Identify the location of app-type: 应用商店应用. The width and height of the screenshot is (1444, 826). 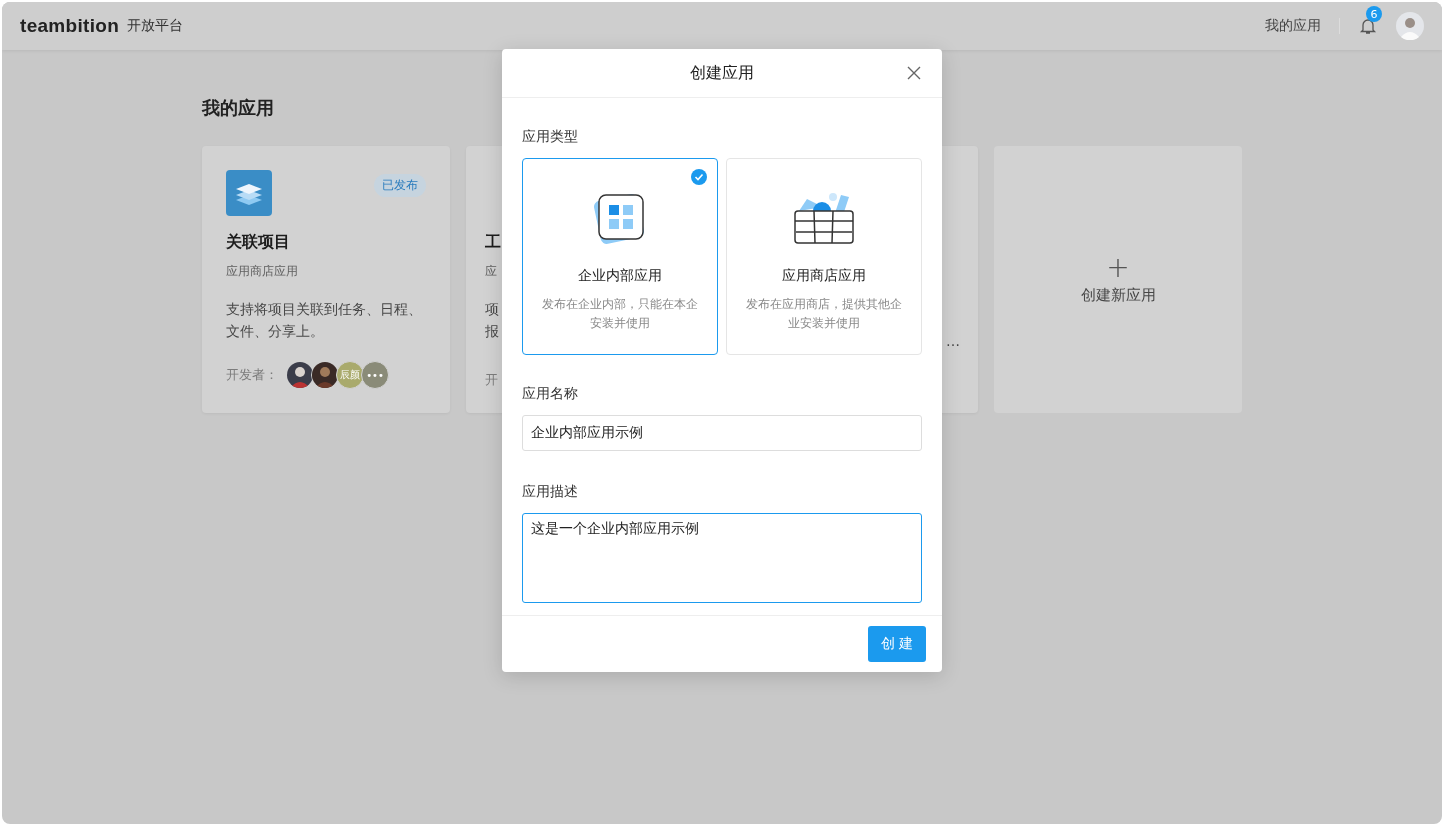
(262, 271).